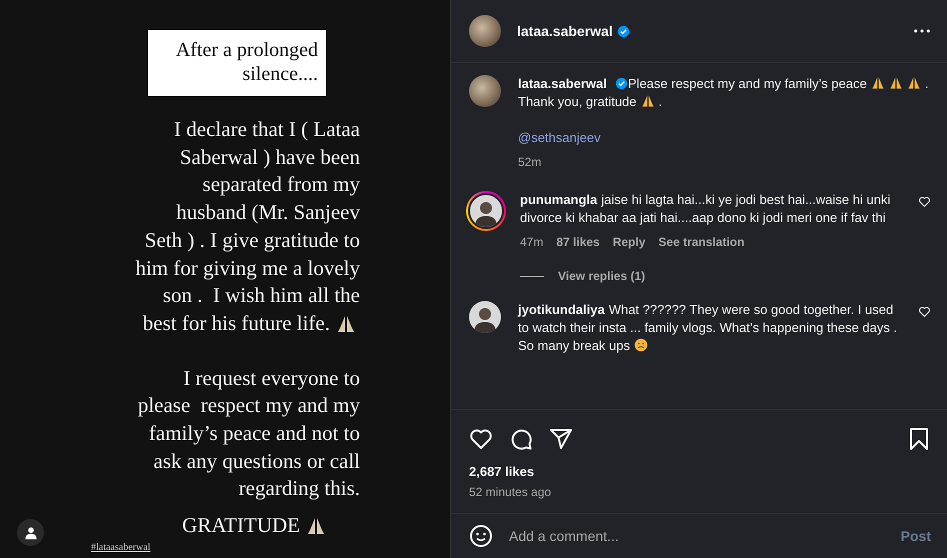 The height and width of the screenshot is (558, 947). I want to click on caption-text: lataa.saberwal Please respect my and my family’s peace . Thank you, gratitude ., so click(724, 93).